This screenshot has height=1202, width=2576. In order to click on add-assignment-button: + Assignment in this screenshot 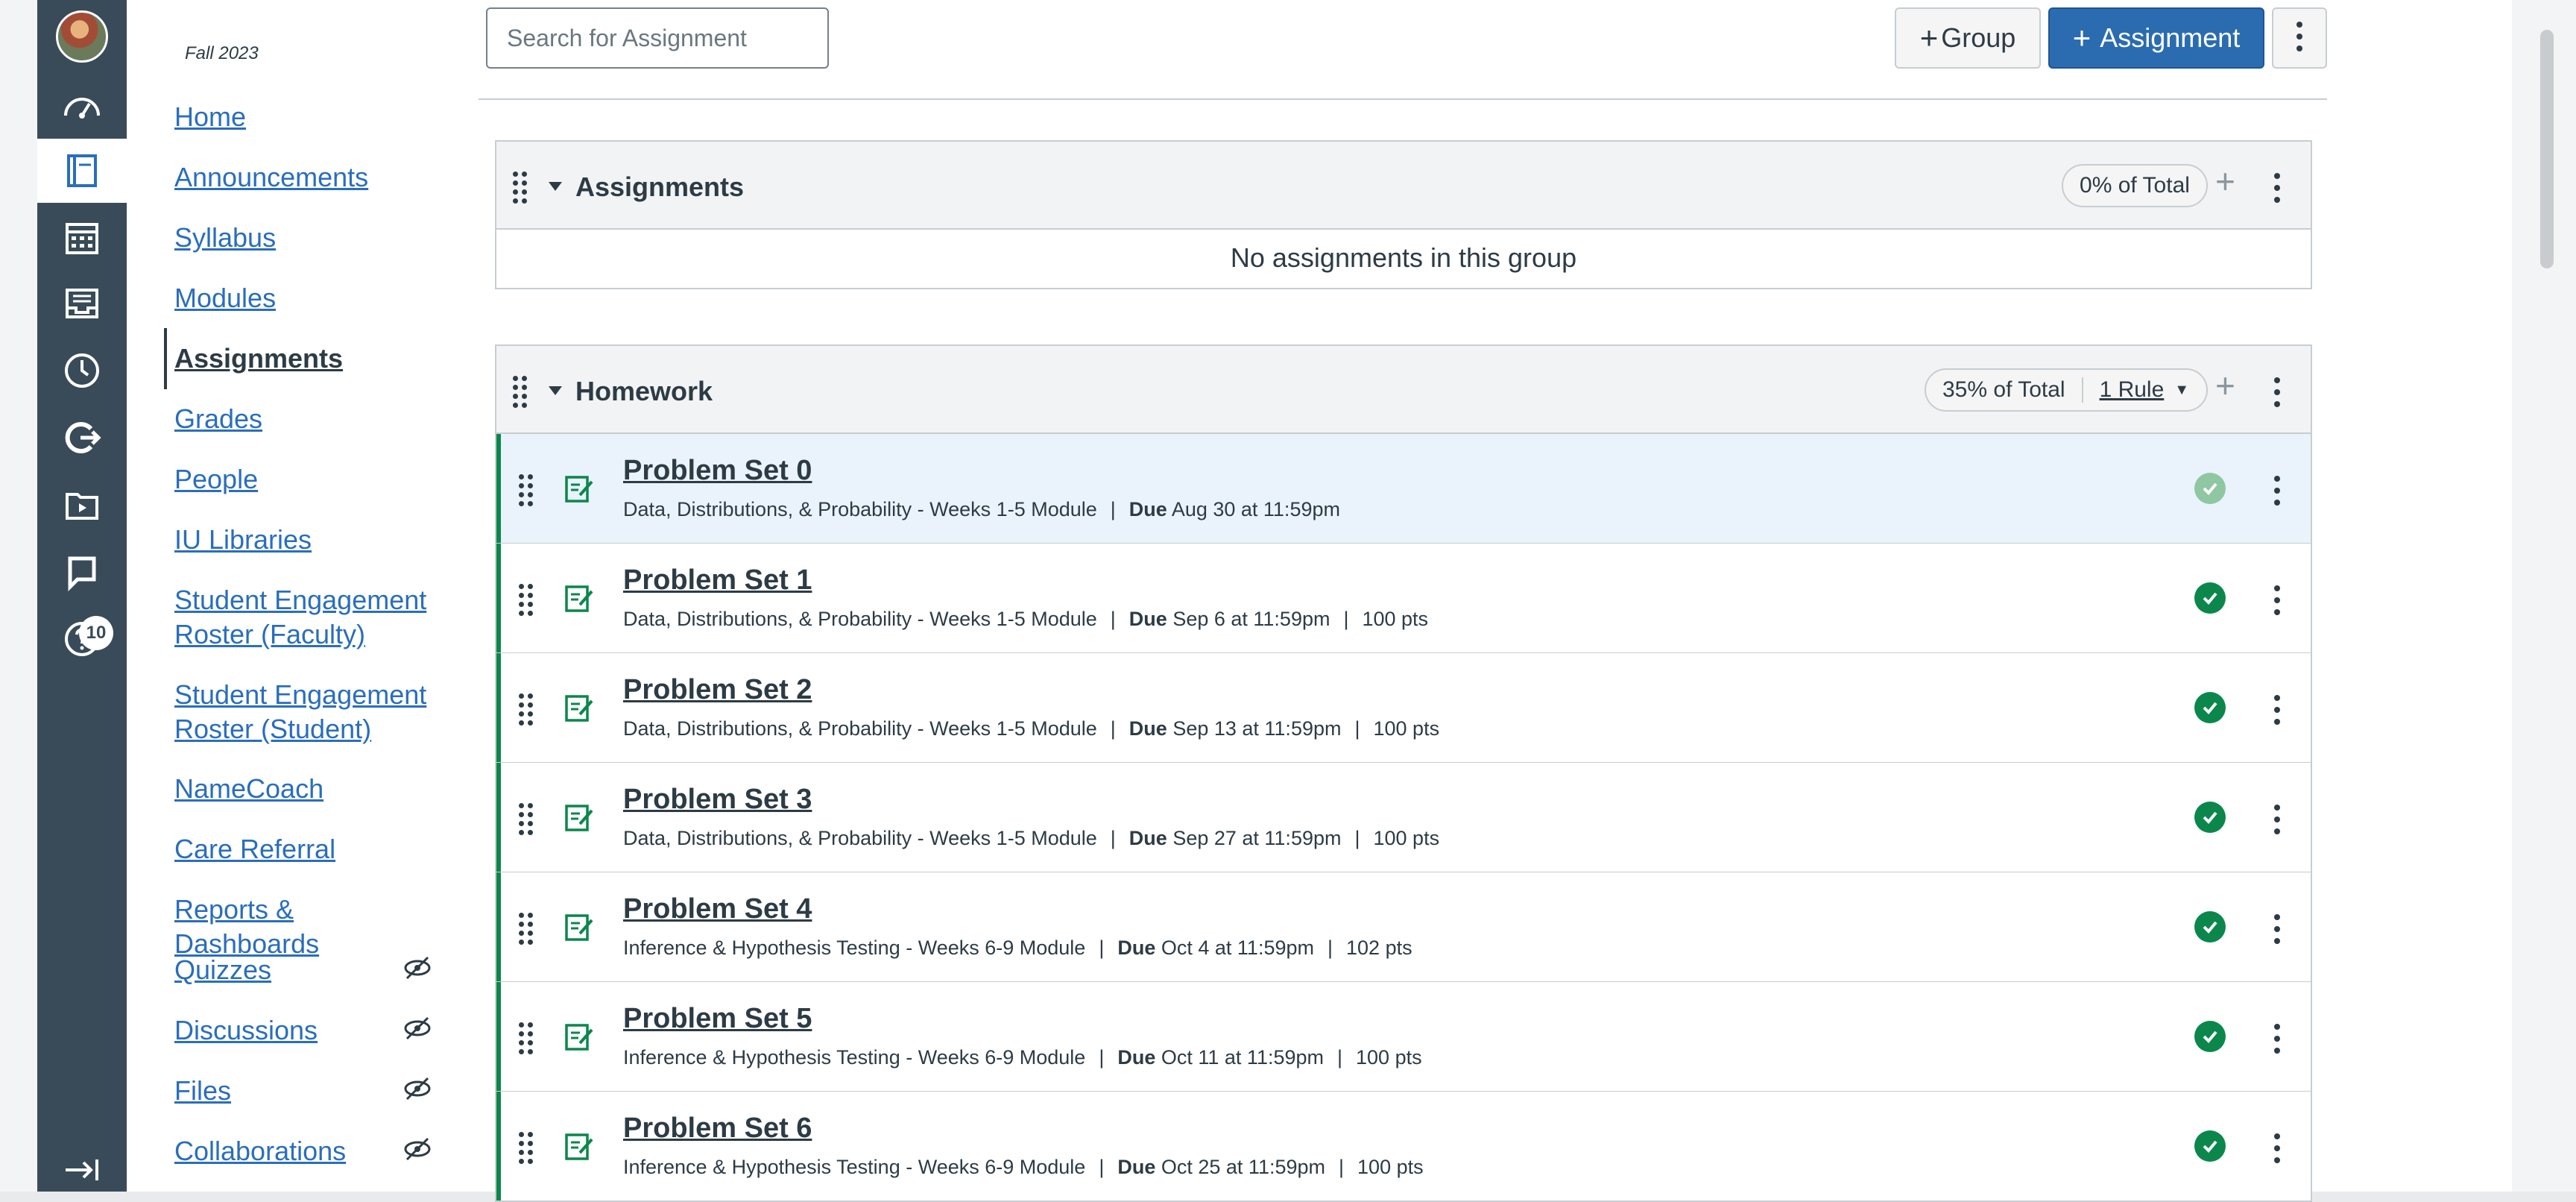, I will do `click(2156, 38)`.